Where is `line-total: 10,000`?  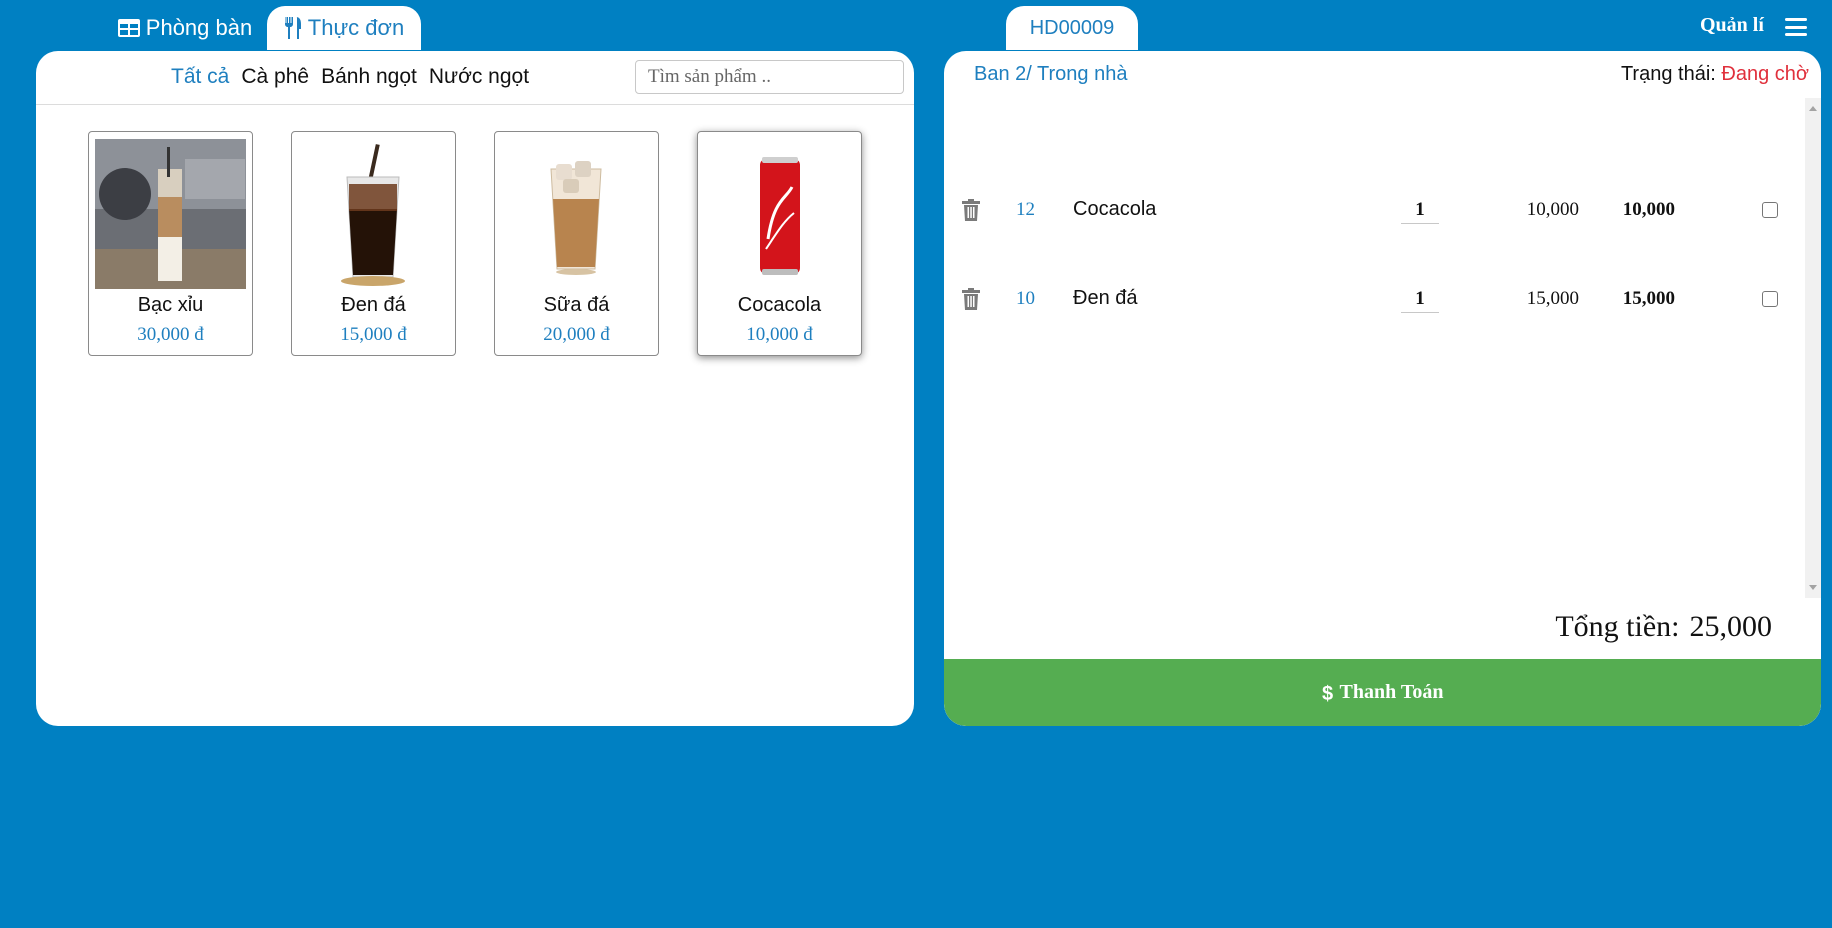
line-total: 10,000 is located at coordinates (1648, 209).